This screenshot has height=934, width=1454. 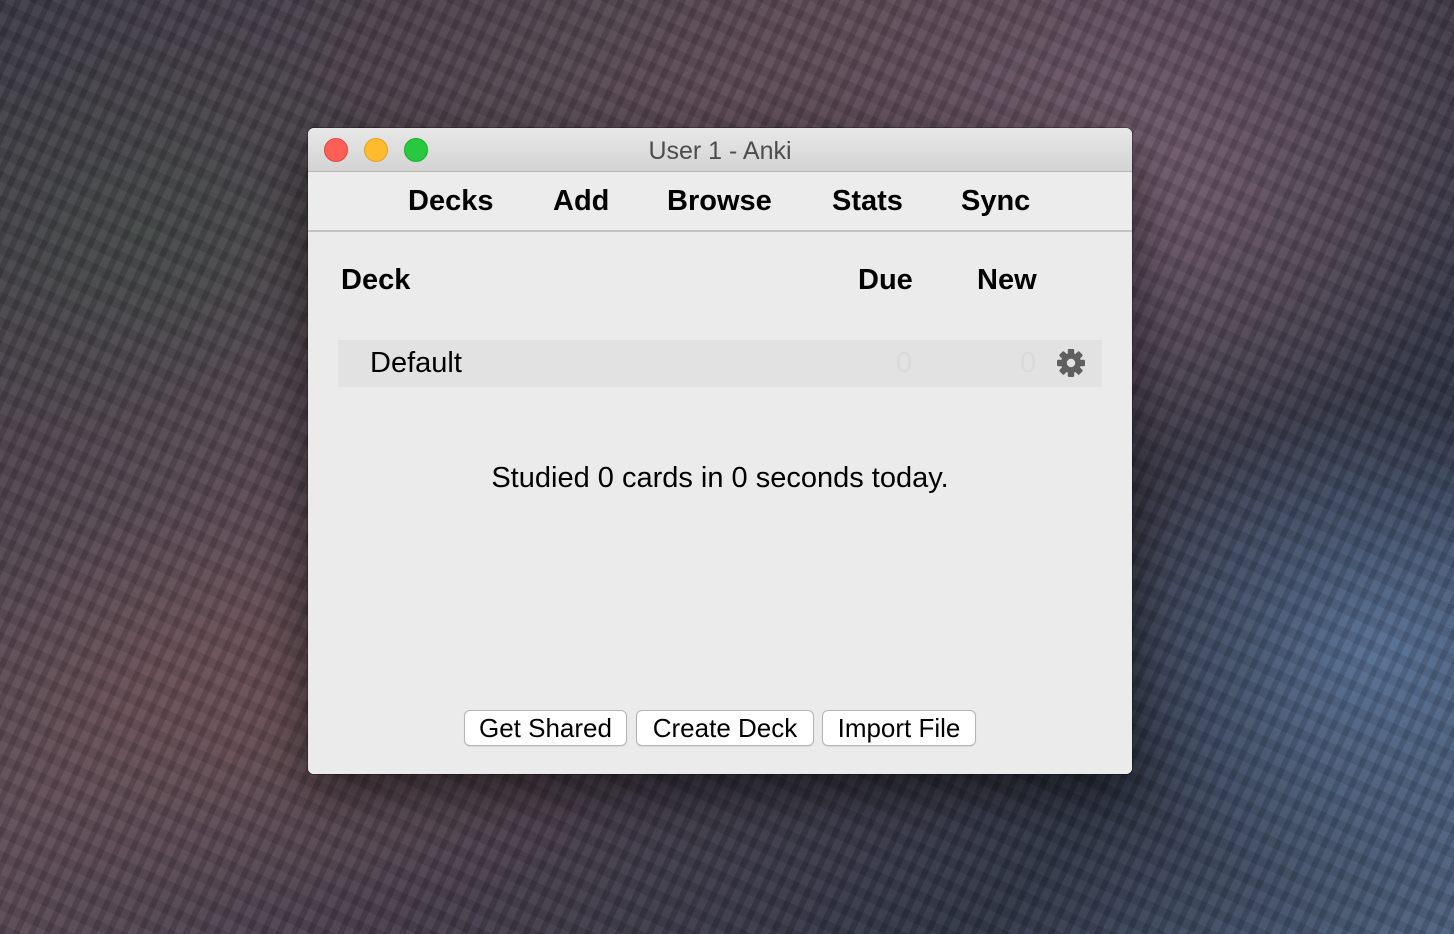 I want to click on deck-new-count: 0, so click(x=1028, y=363).